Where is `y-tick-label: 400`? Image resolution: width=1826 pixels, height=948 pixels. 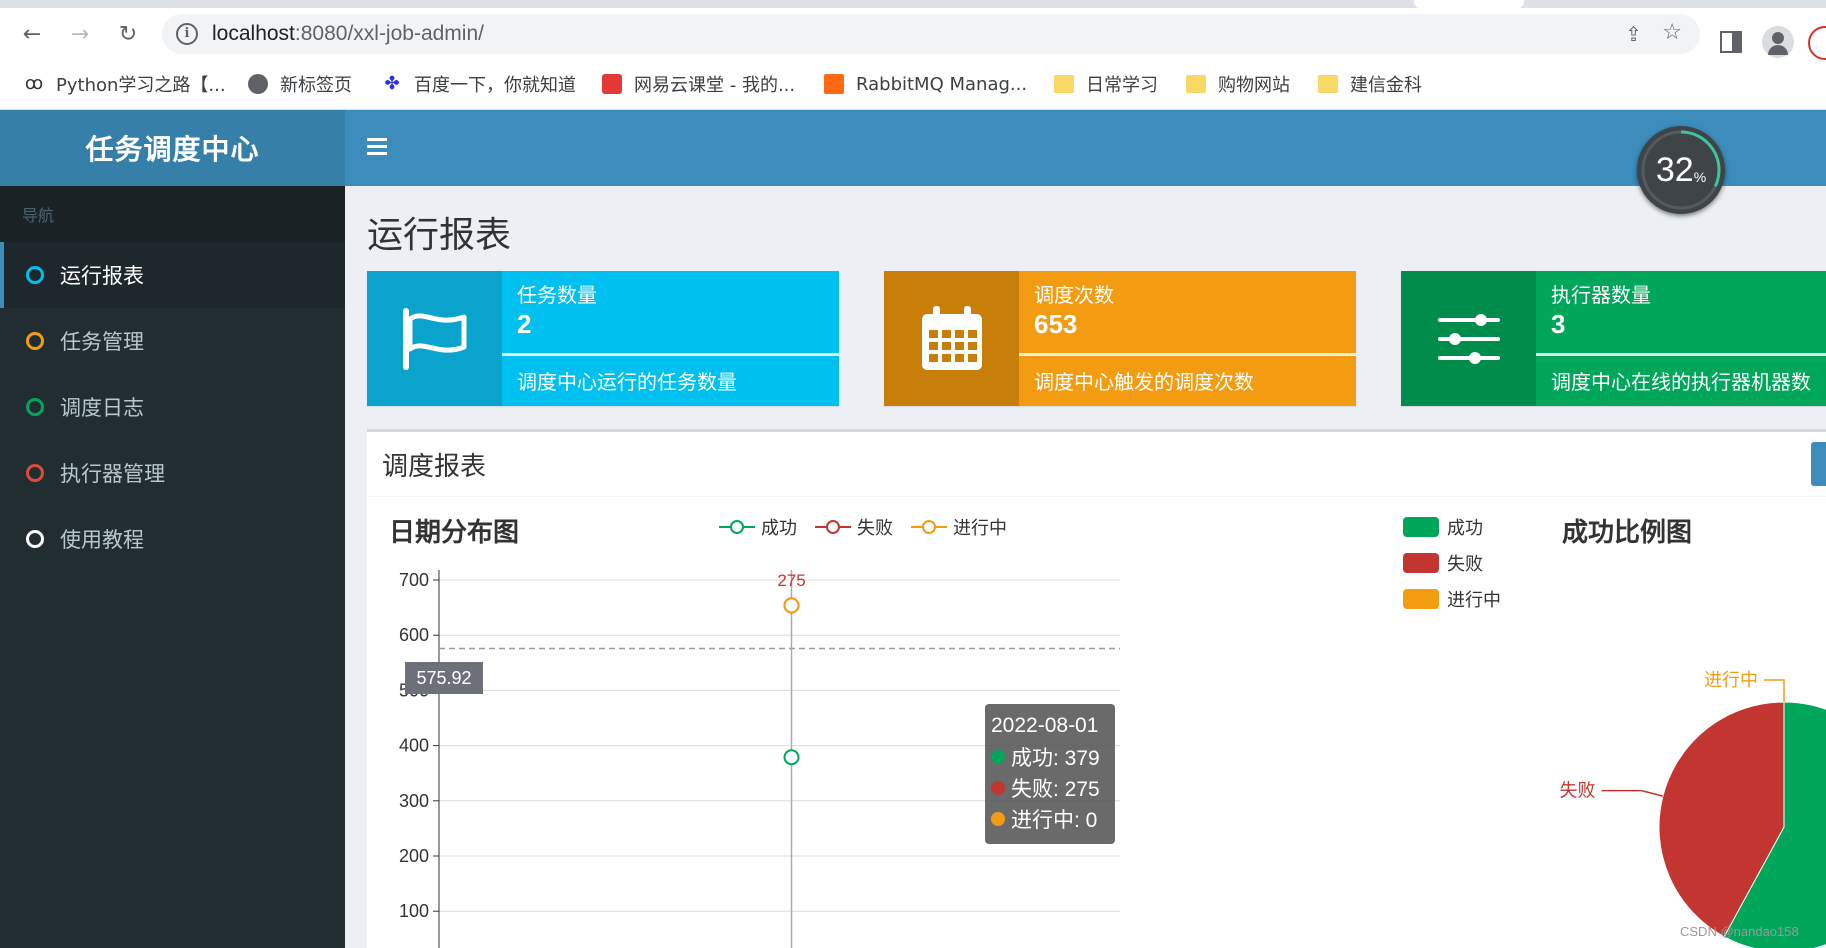 y-tick-label: 400 is located at coordinates (414, 746).